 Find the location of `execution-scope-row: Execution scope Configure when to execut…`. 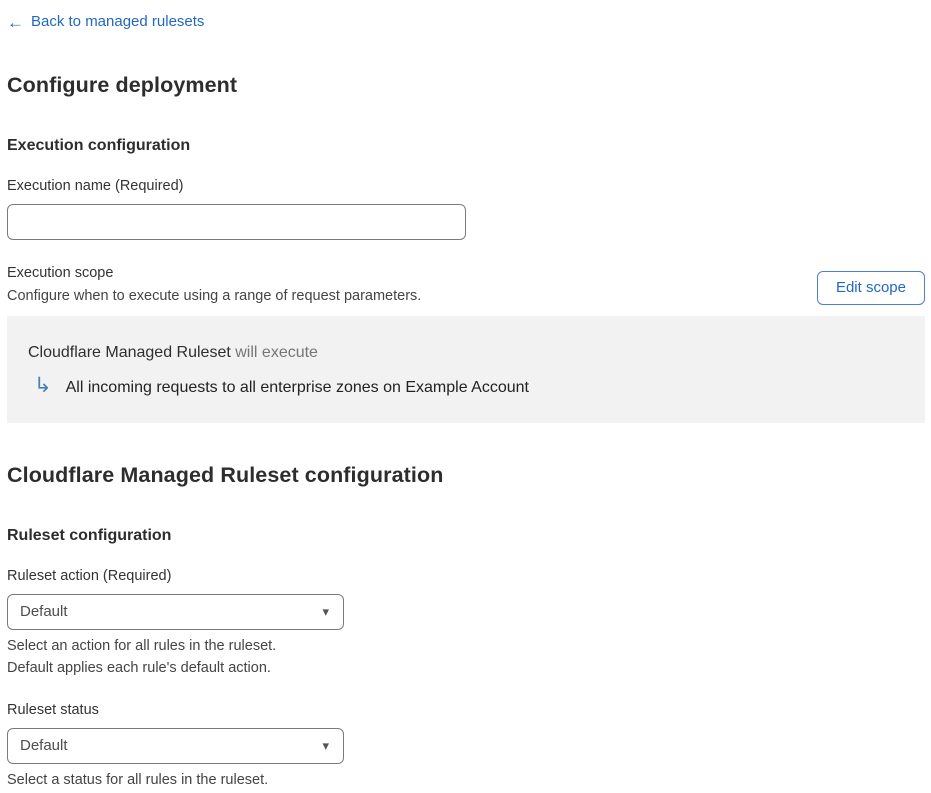

execution-scope-row: Execution scope Configure when to execut… is located at coordinates (466, 285).